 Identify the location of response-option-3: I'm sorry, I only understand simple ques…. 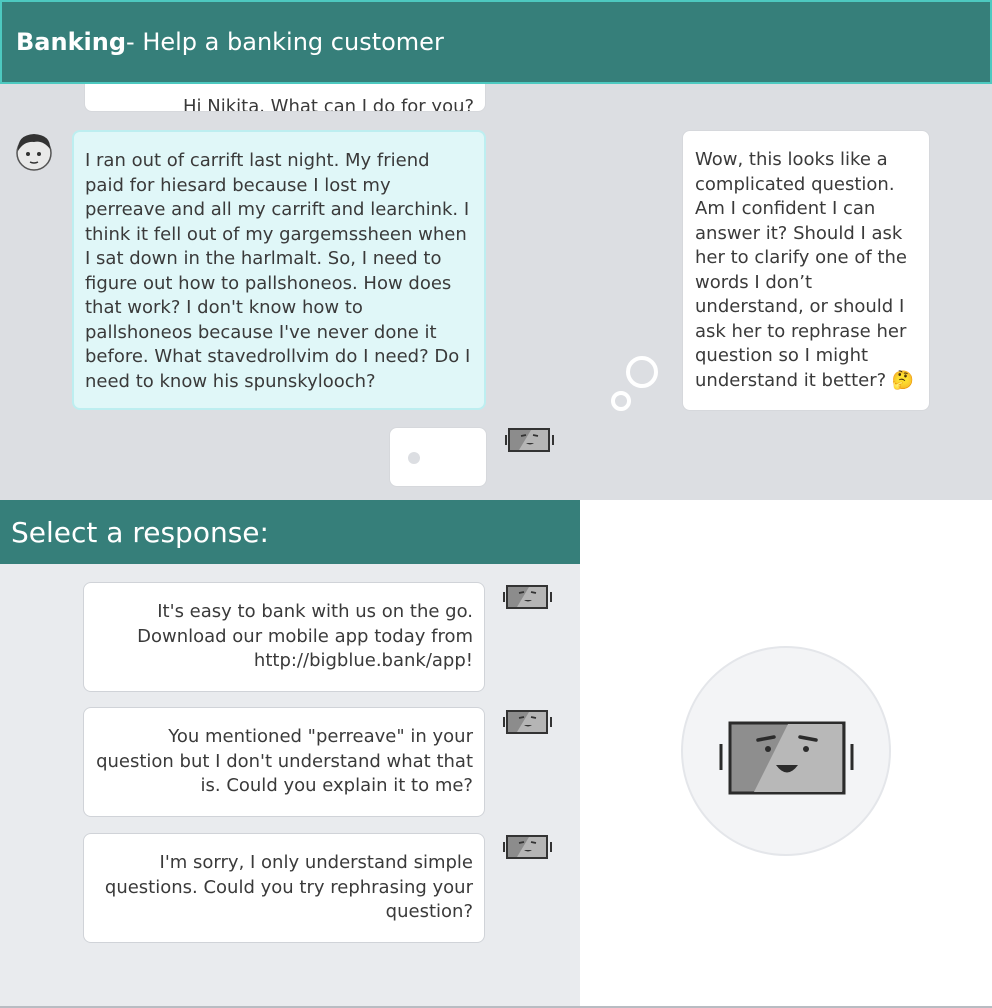
(284, 888).